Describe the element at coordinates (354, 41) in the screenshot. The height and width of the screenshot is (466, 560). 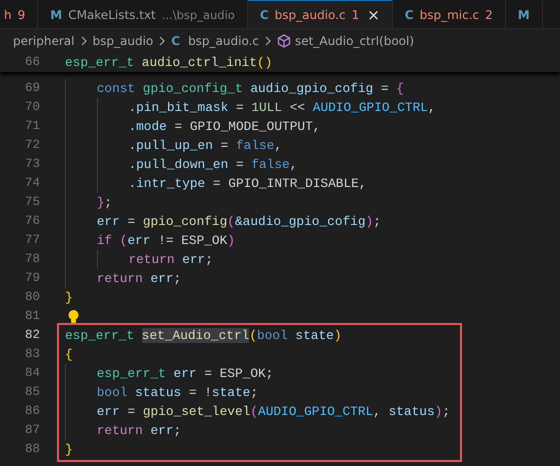
I see `breadcrumb-item: set_Audio_ctrl(bool)` at that location.